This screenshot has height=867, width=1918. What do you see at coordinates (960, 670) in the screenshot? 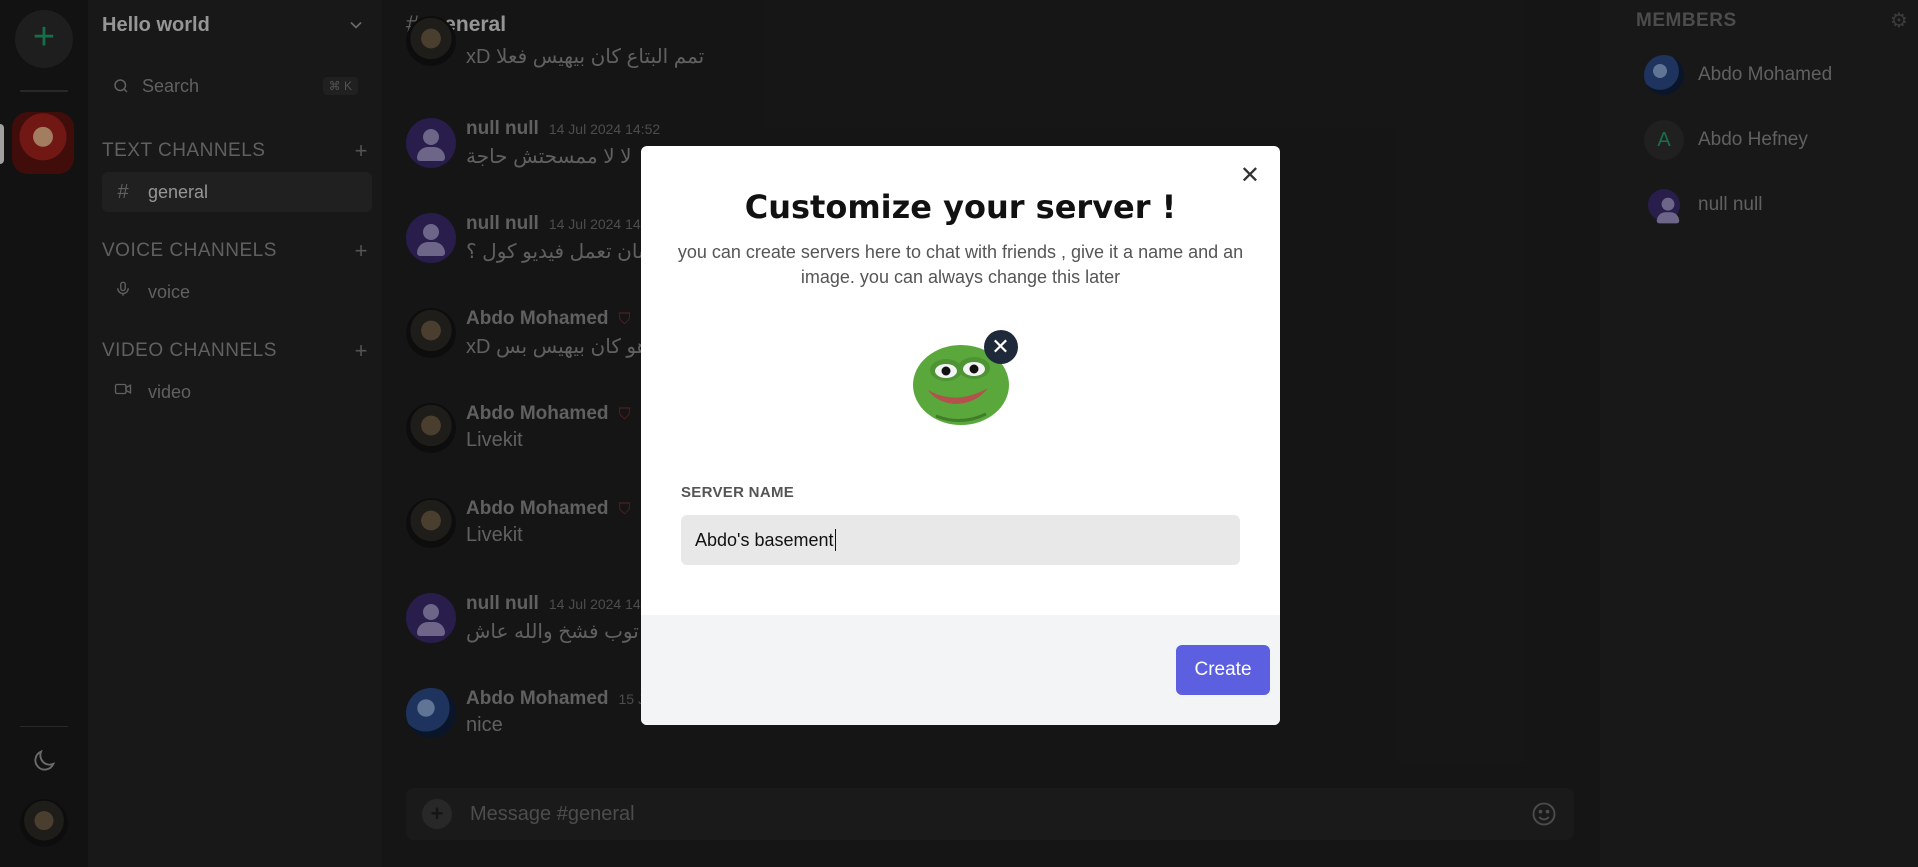
I see `modal-footer: Create` at bounding box center [960, 670].